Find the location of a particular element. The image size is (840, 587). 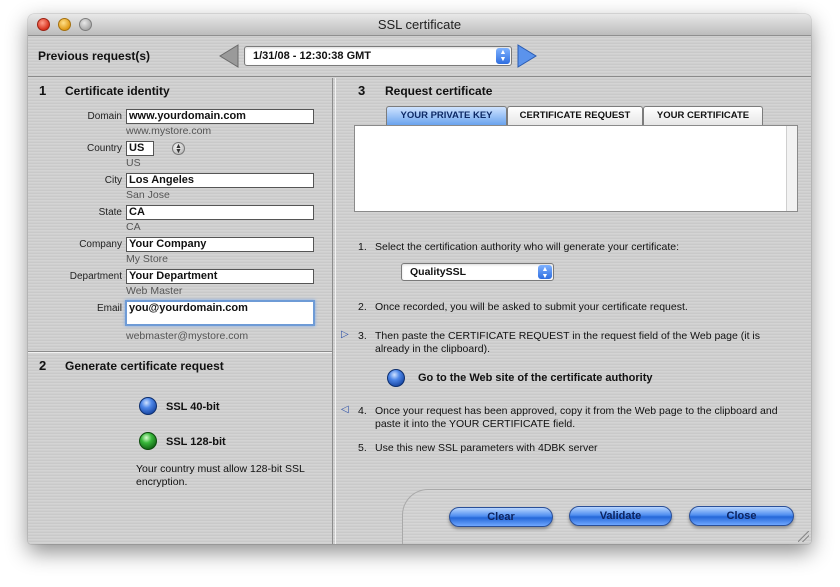

tab-your-certificate: YOUR CERTIFICATE is located at coordinates (703, 115).